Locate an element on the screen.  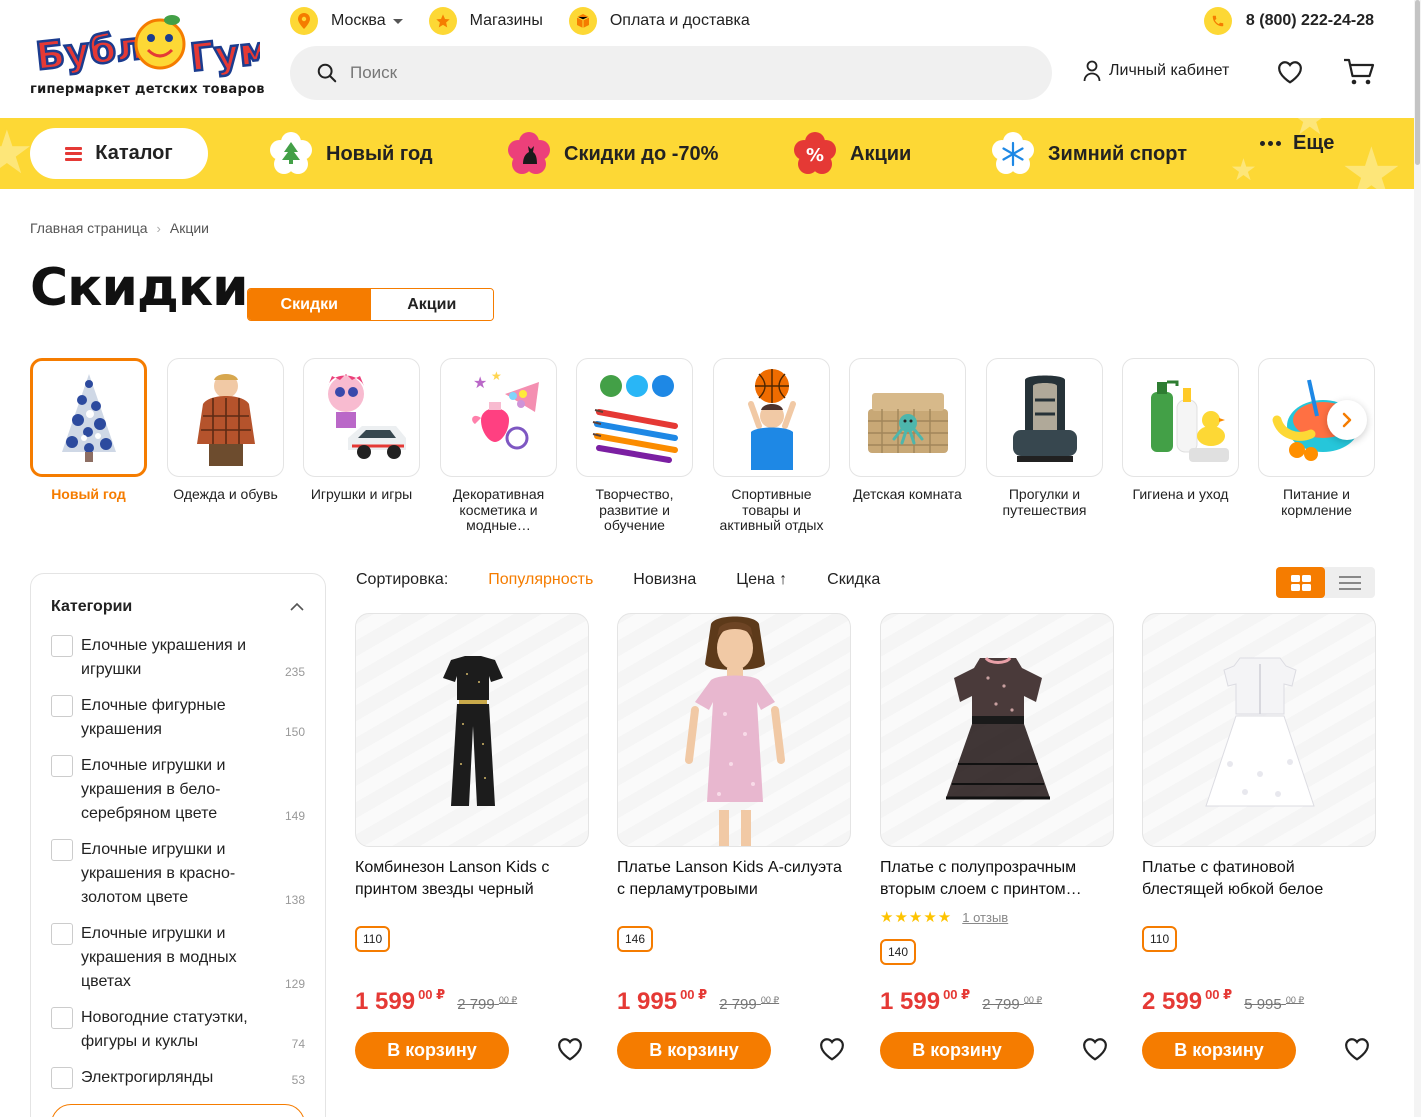
nav-item-label: Скидки до -70% is located at coordinates (641, 153).